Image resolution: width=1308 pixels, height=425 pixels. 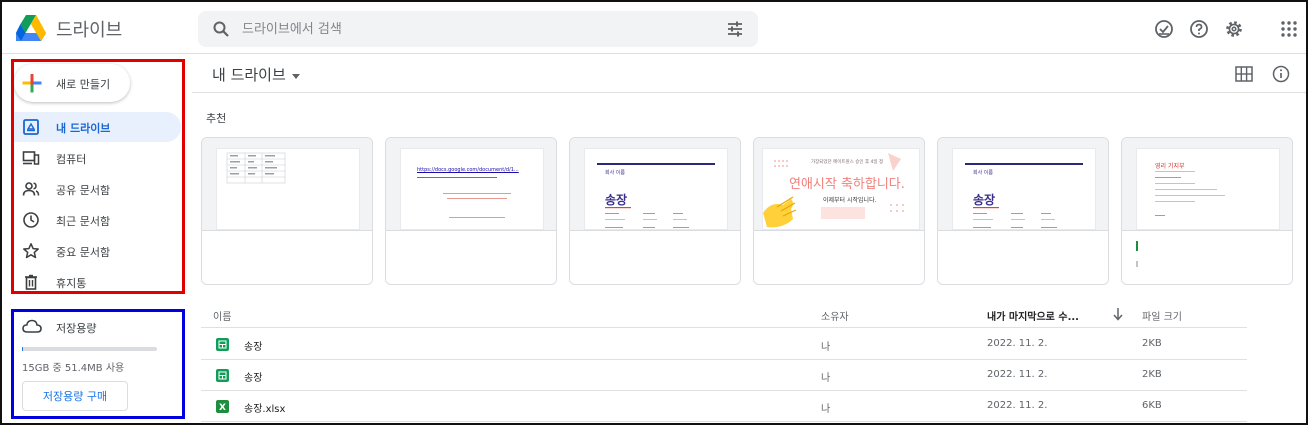 What do you see at coordinates (31, 28) in the screenshot?
I see `drive-logo-icon` at bounding box center [31, 28].